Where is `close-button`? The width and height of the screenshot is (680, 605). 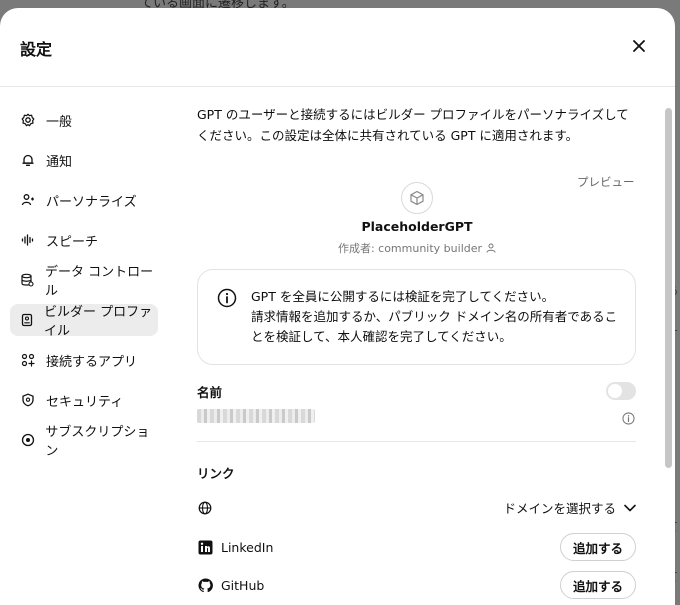 close-button is located at coordinates (639, 46).